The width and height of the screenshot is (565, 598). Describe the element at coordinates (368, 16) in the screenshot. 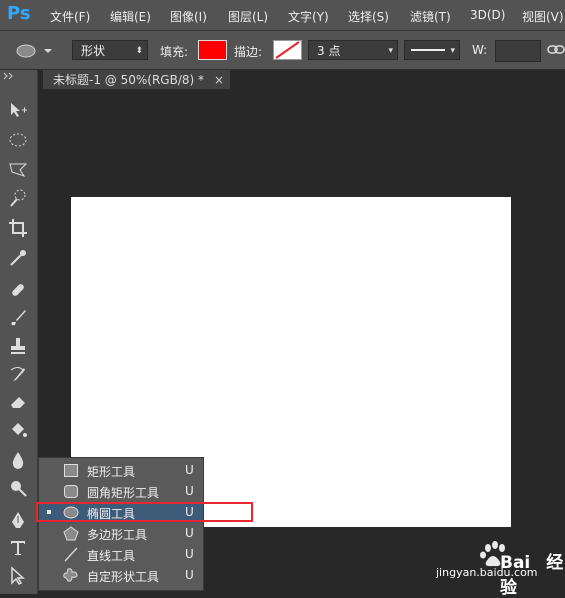

I see `menu-select: 选择(S)` at that location.